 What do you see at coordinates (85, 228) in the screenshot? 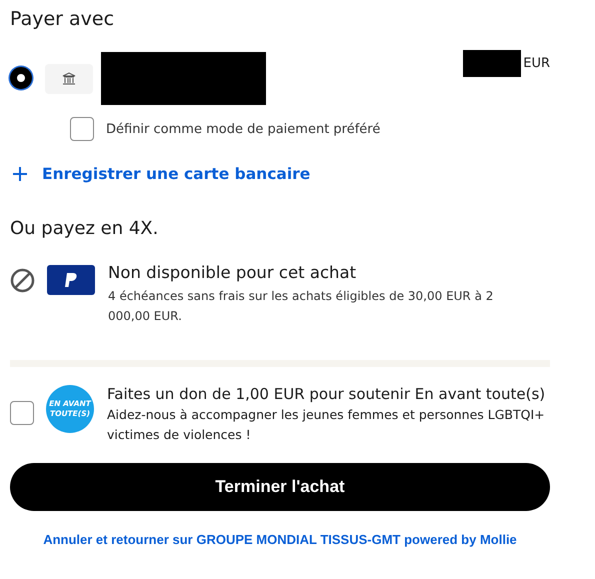
I see `section-heading: Ou payez en 4X.` at bounding box center [85, 228].